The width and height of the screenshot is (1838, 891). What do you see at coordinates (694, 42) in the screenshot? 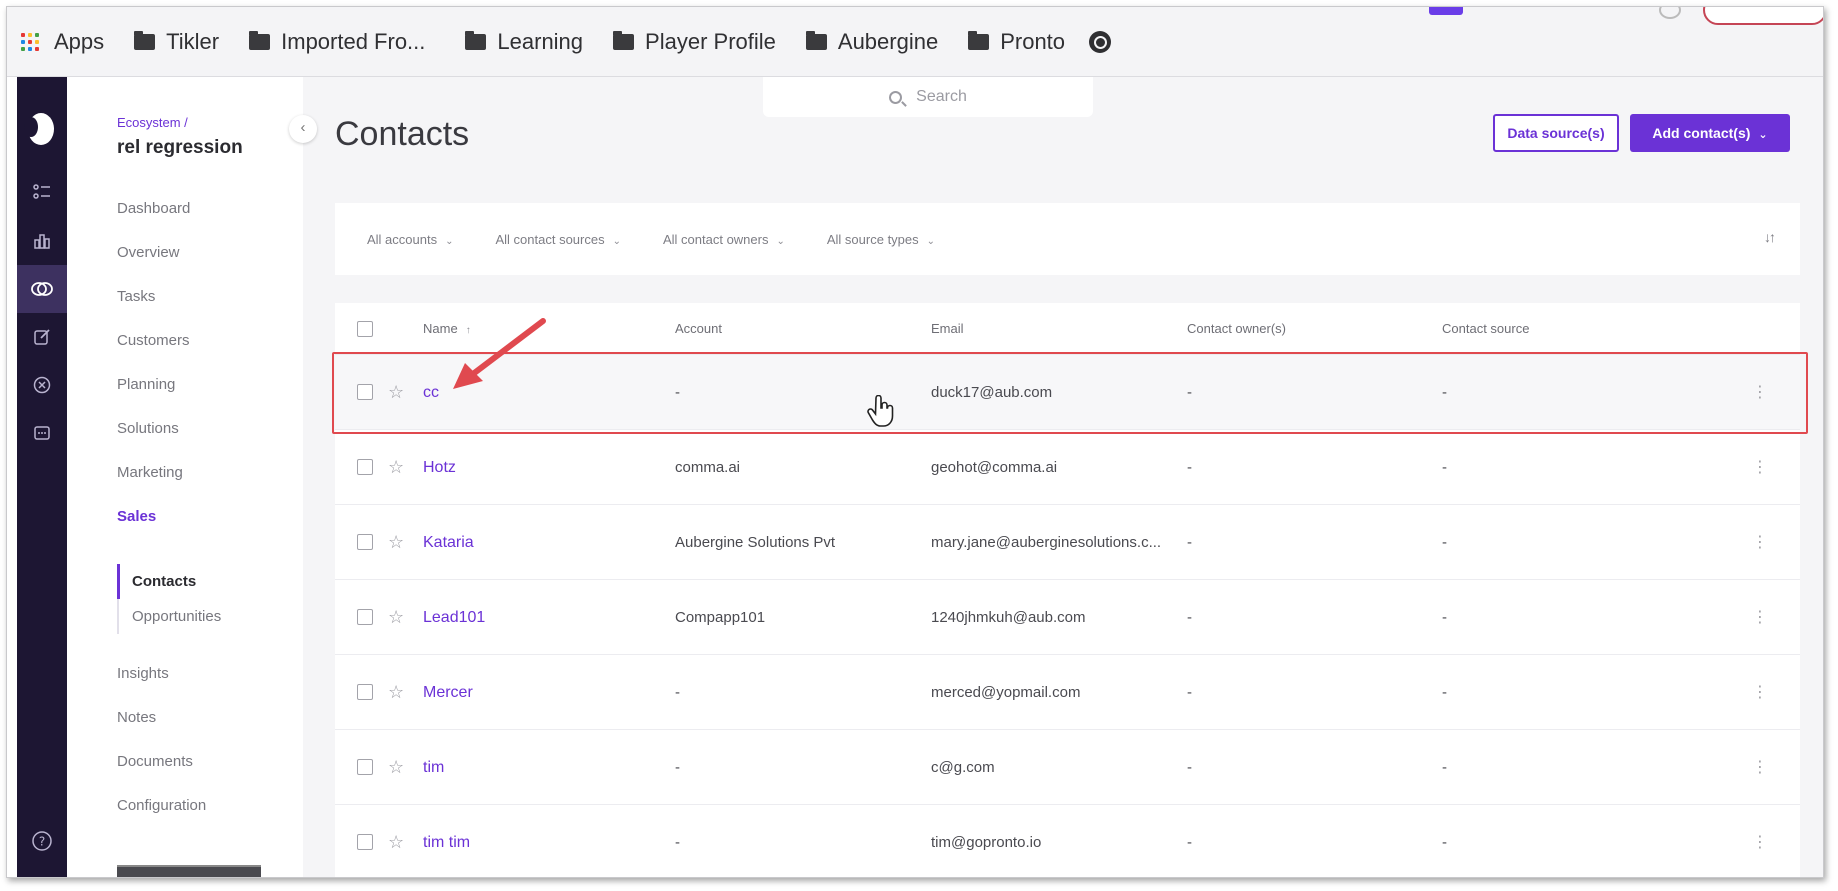
I see `bookmark-player-profile: Player Profile` at bounding box center [694, 42].